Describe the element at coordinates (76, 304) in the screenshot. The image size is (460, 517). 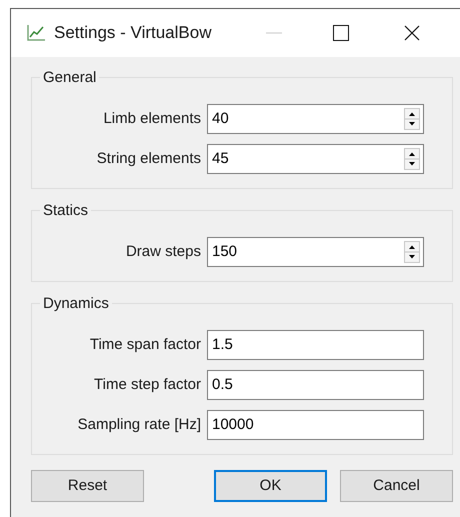
I see `group-title: Dynamics` at that location.